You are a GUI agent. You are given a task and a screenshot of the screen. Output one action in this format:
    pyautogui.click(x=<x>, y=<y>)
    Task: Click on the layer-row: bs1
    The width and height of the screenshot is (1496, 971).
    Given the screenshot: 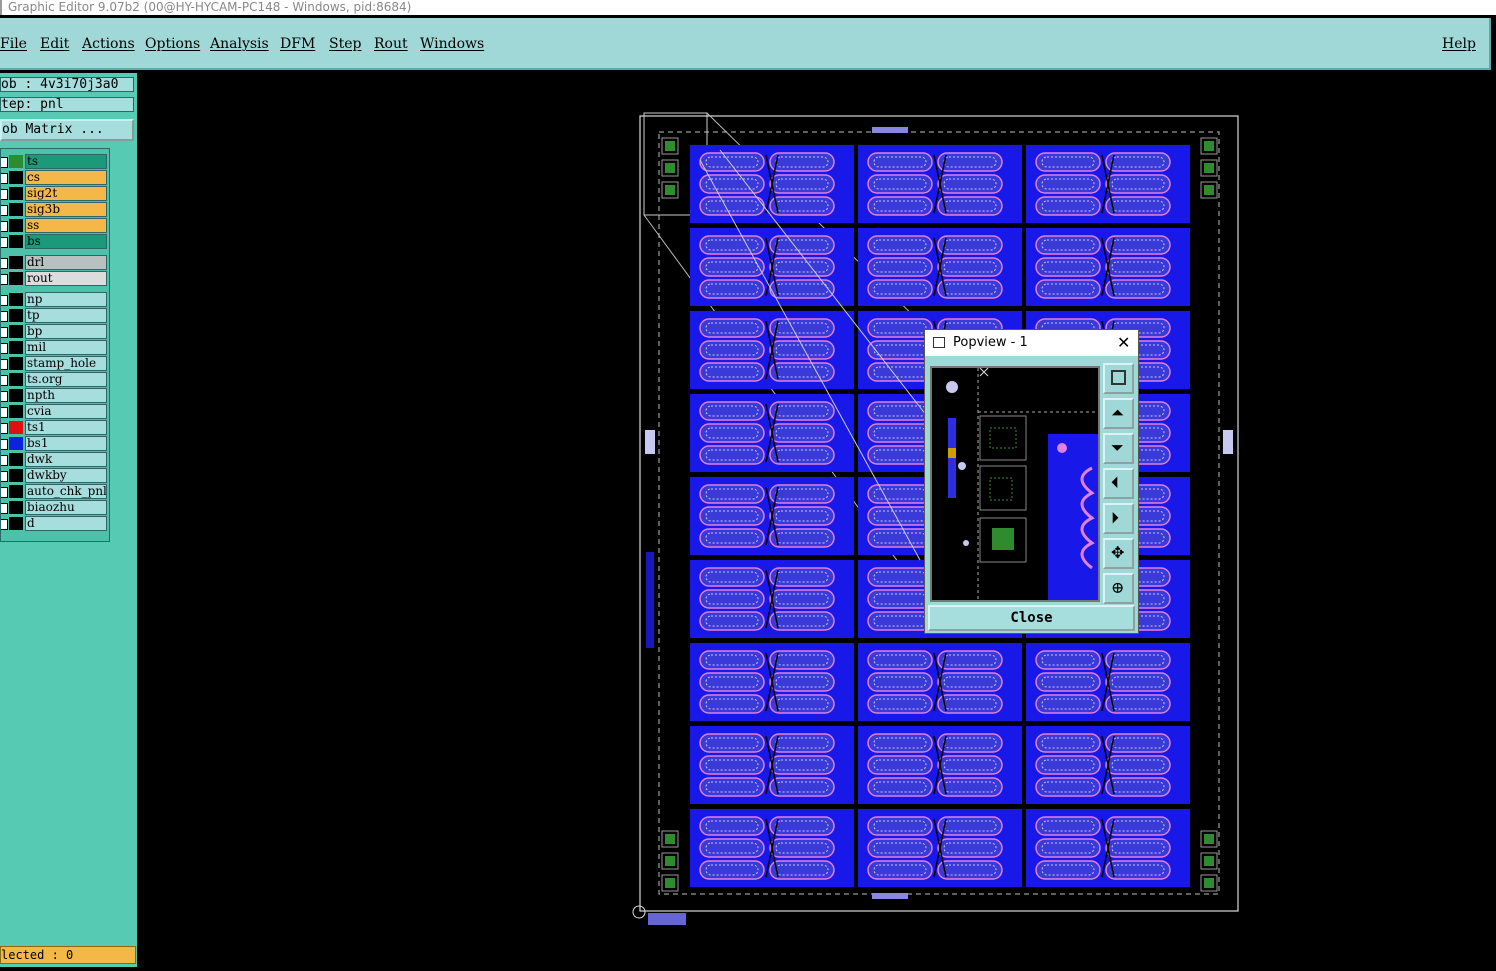 What is the action you would take?
    pyautogui.click(x=55, y=443)
    